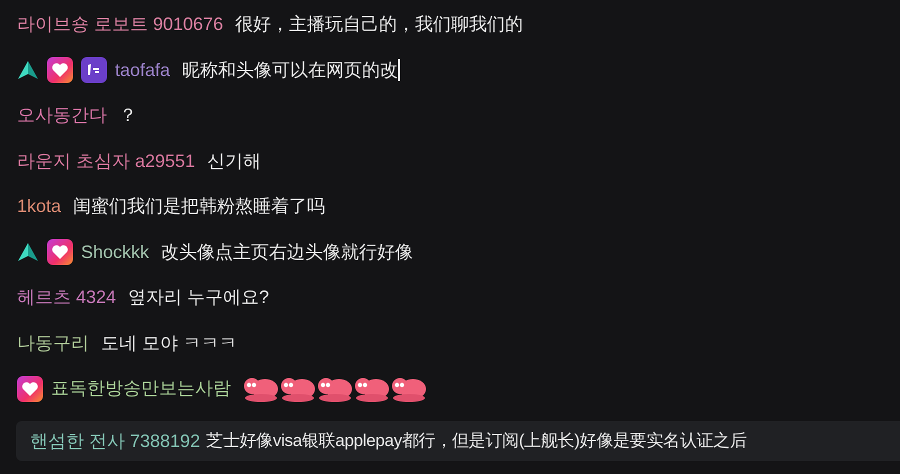 The image size is (900, 474). I want to click on chat-message: 도네 모야 ㅋㅋㅋ, so click(169, 343).